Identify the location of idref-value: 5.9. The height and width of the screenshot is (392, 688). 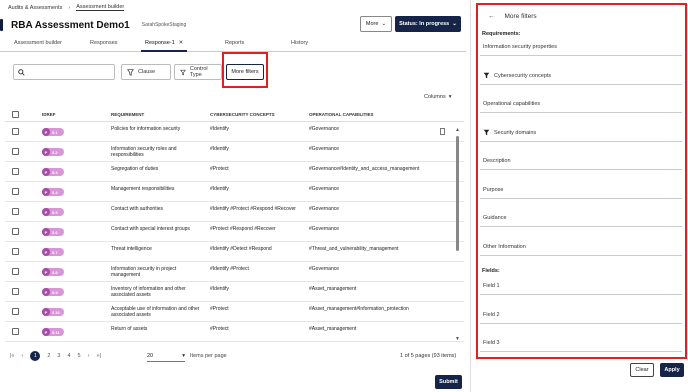
(55, 292).